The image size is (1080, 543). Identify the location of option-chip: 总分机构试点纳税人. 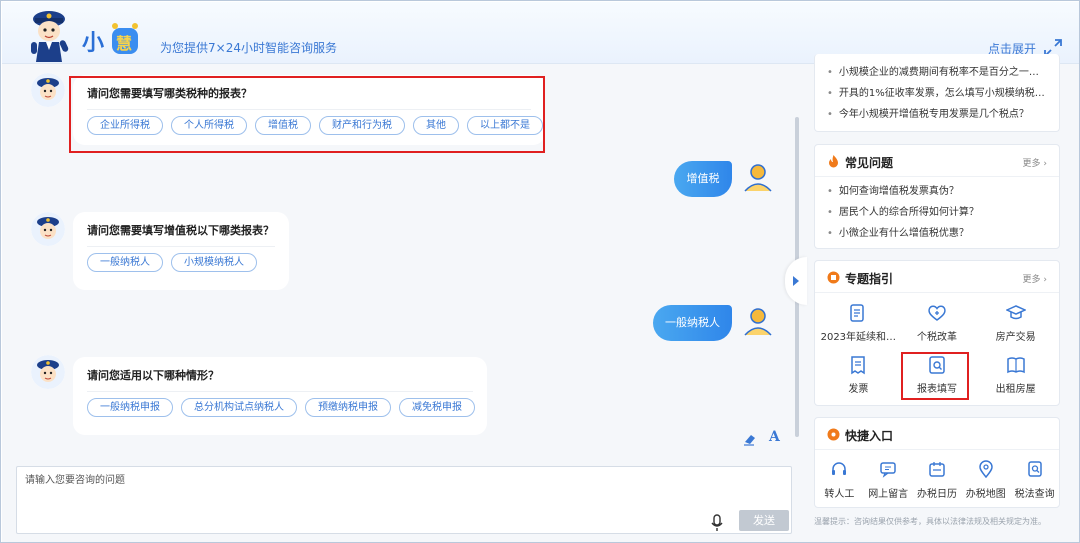
(239, 407).